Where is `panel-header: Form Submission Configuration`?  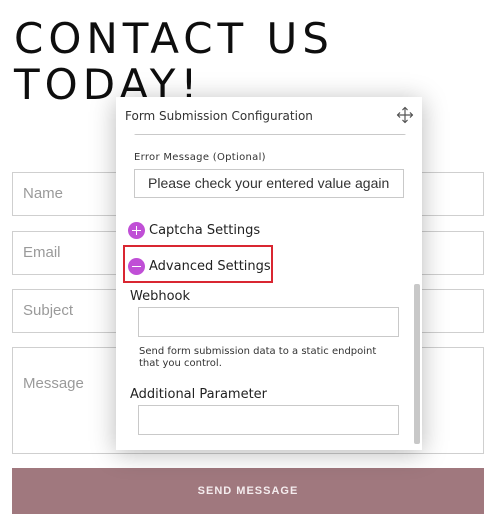 panel-header: Form Submission Configuration is located at coordinates (269, 115).